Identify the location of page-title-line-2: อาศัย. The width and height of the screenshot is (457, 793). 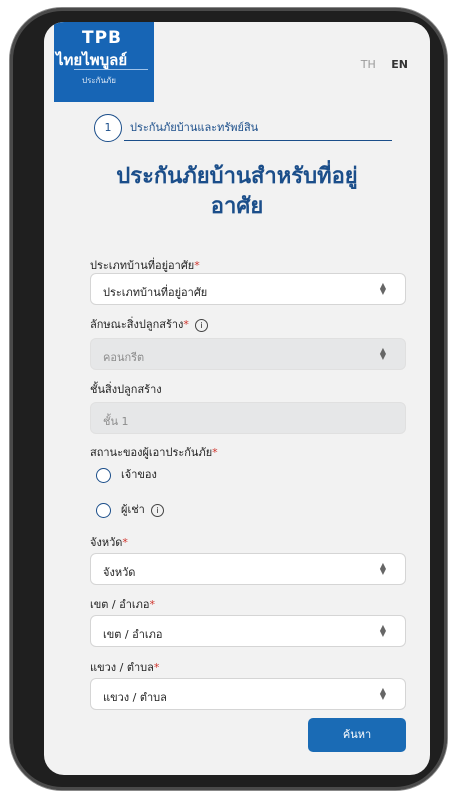
(237, 206).